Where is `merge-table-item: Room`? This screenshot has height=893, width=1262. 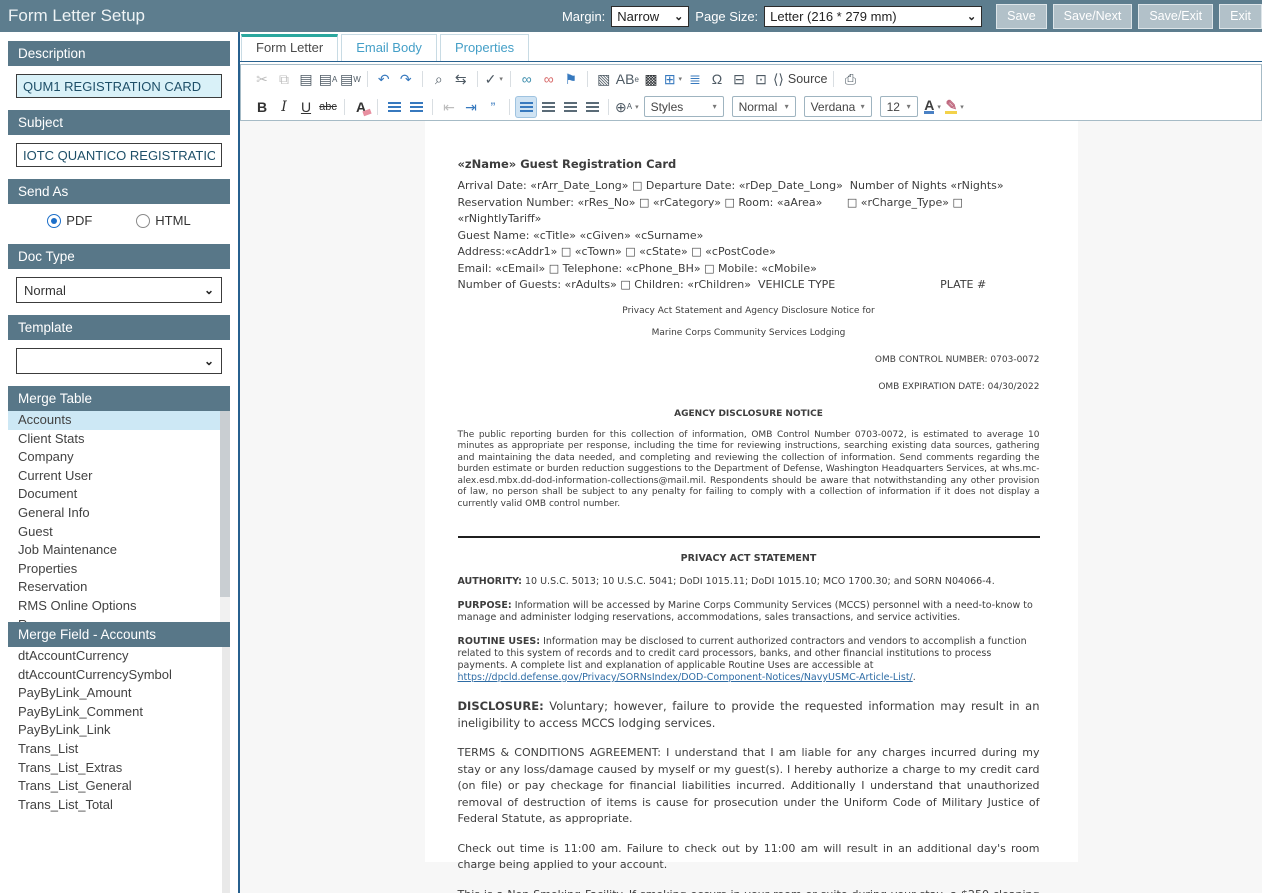
merge-table-item: Room is located at coordinates (119, 619).